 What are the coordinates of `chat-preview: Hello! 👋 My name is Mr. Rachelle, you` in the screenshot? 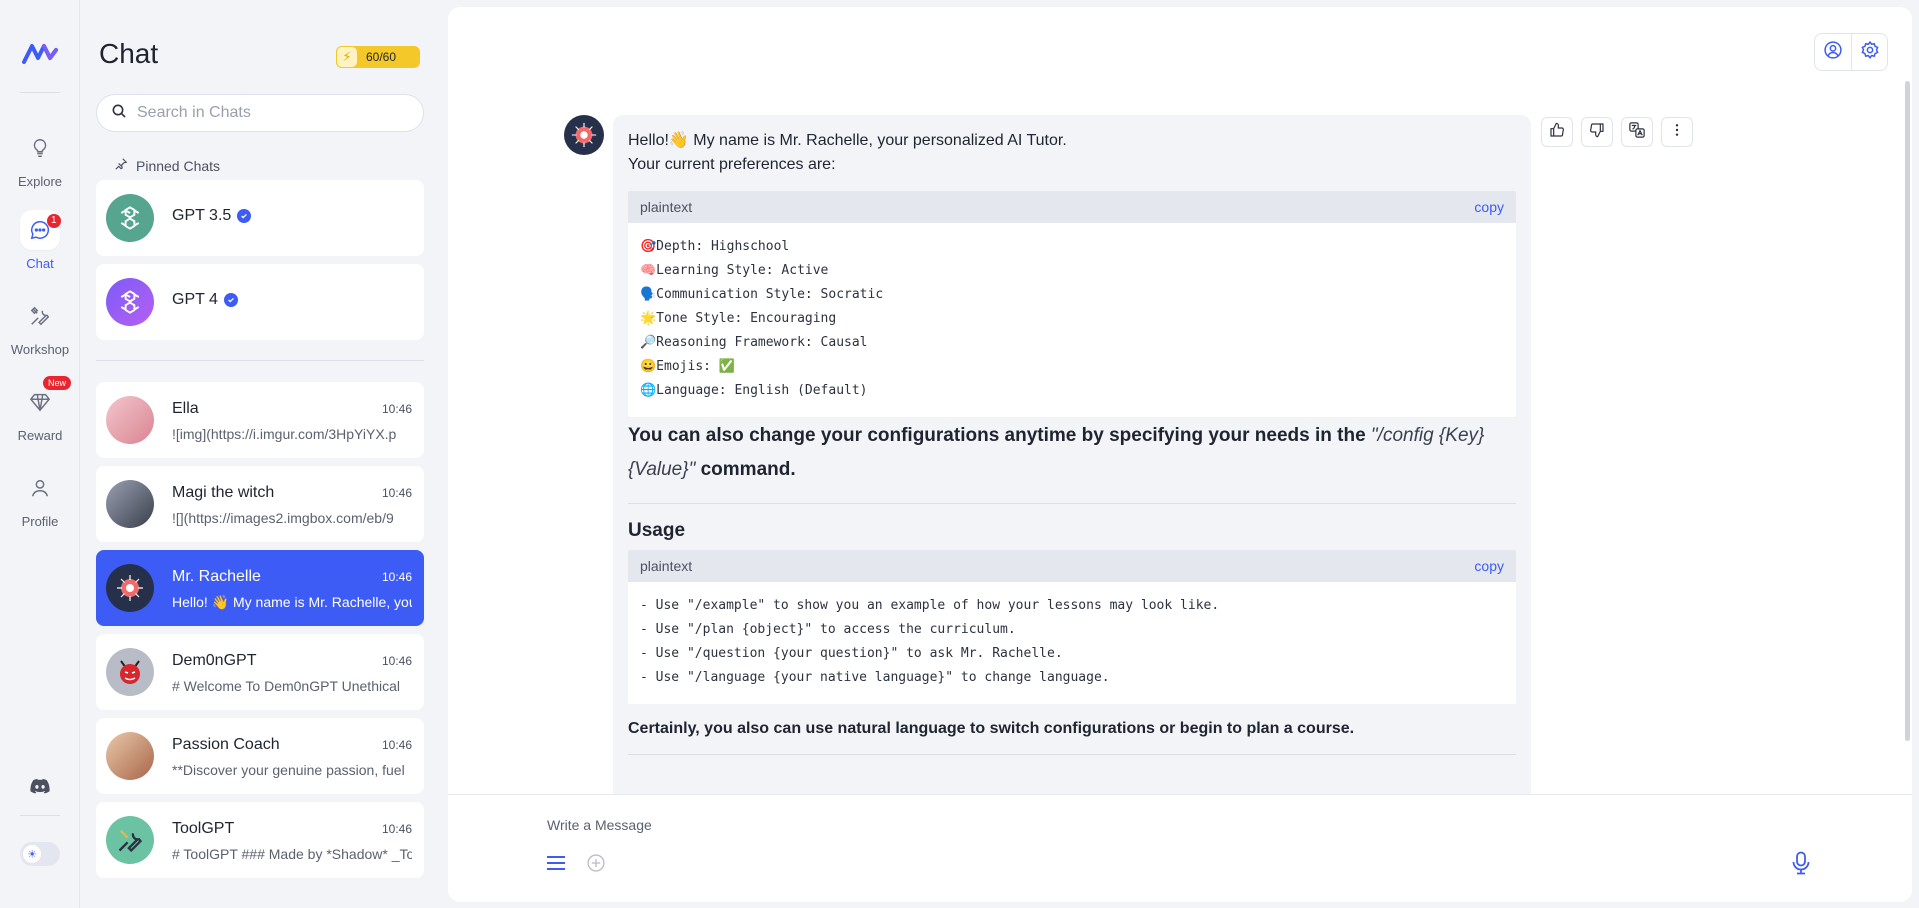 It's located at (292, 602).